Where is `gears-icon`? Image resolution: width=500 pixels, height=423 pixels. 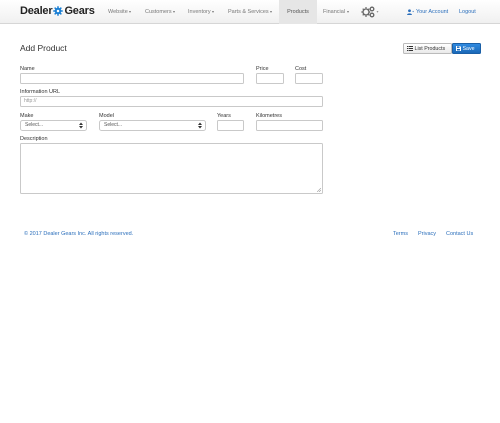 gears-icon is located at coordinates (370, 12).